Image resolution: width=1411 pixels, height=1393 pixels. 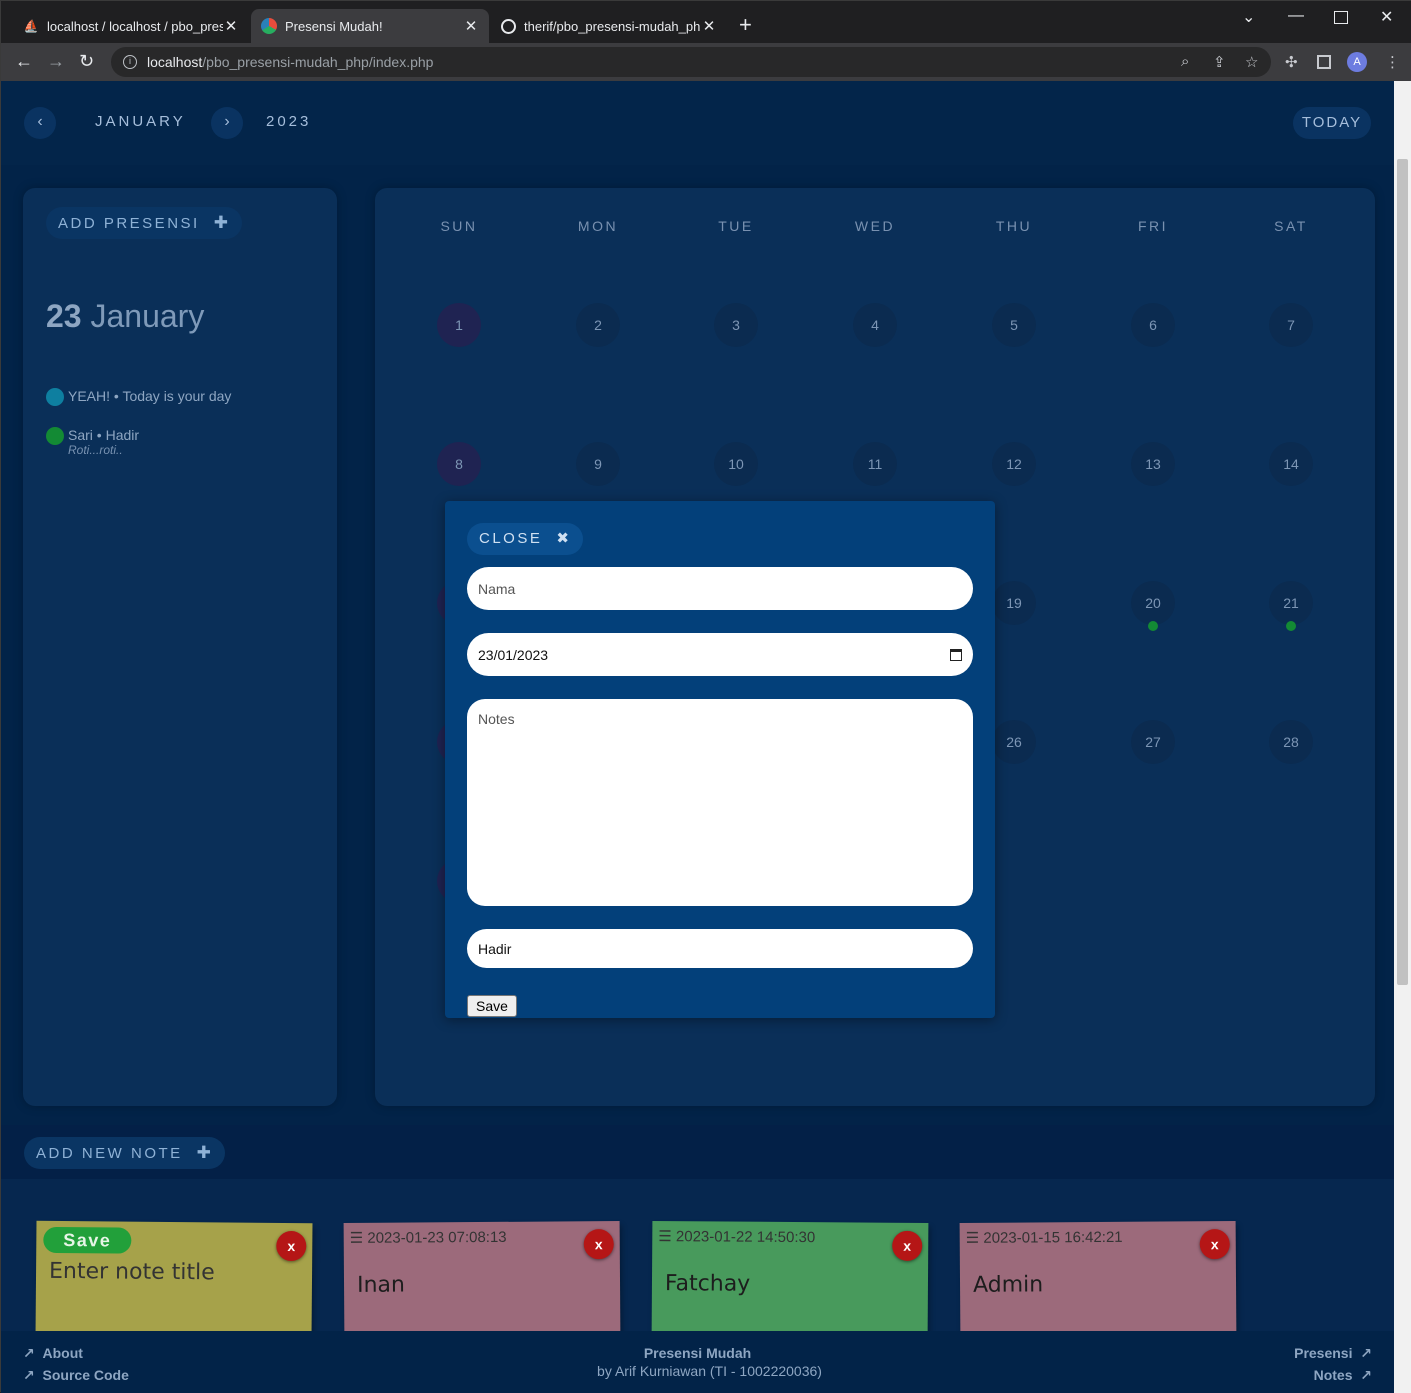 What do you see at coordinates (707, 1284) in the screenshot?
I see `note-title: Fatchay` at bounding box center [707, 1284].